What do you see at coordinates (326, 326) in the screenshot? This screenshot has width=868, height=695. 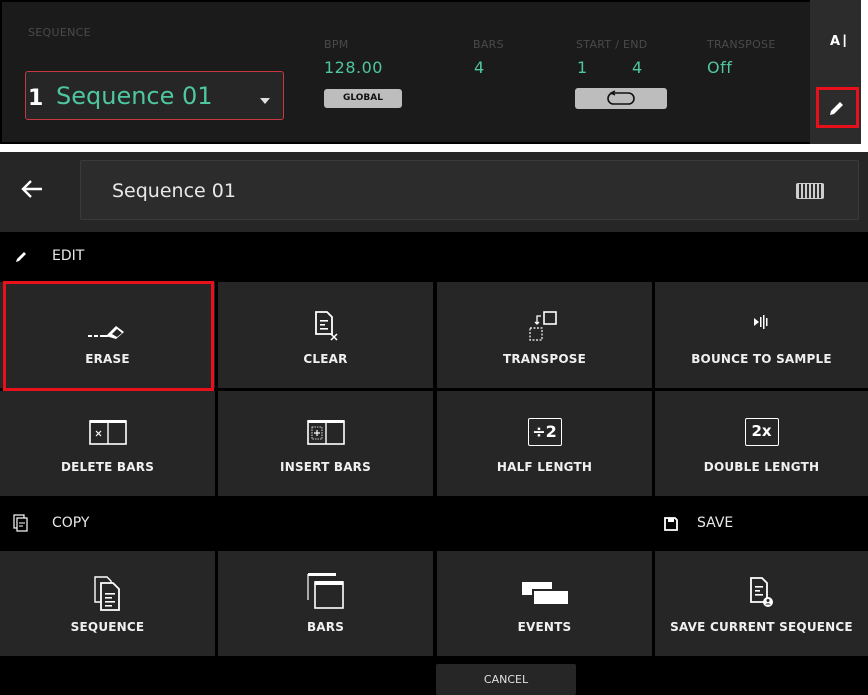 I see `clear-doc-icon` at bounding box center [326, 326].